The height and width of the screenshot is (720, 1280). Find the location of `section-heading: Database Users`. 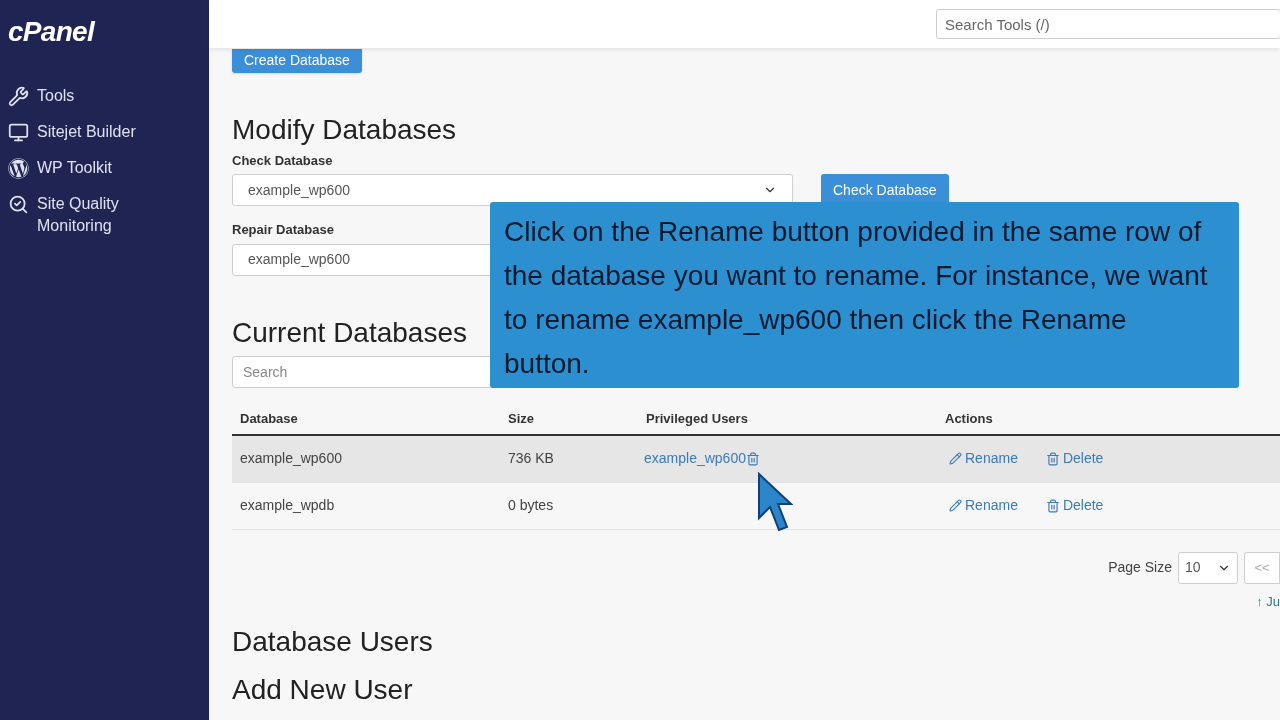

section-heading: Database Users is located at coordinates (333, 642).